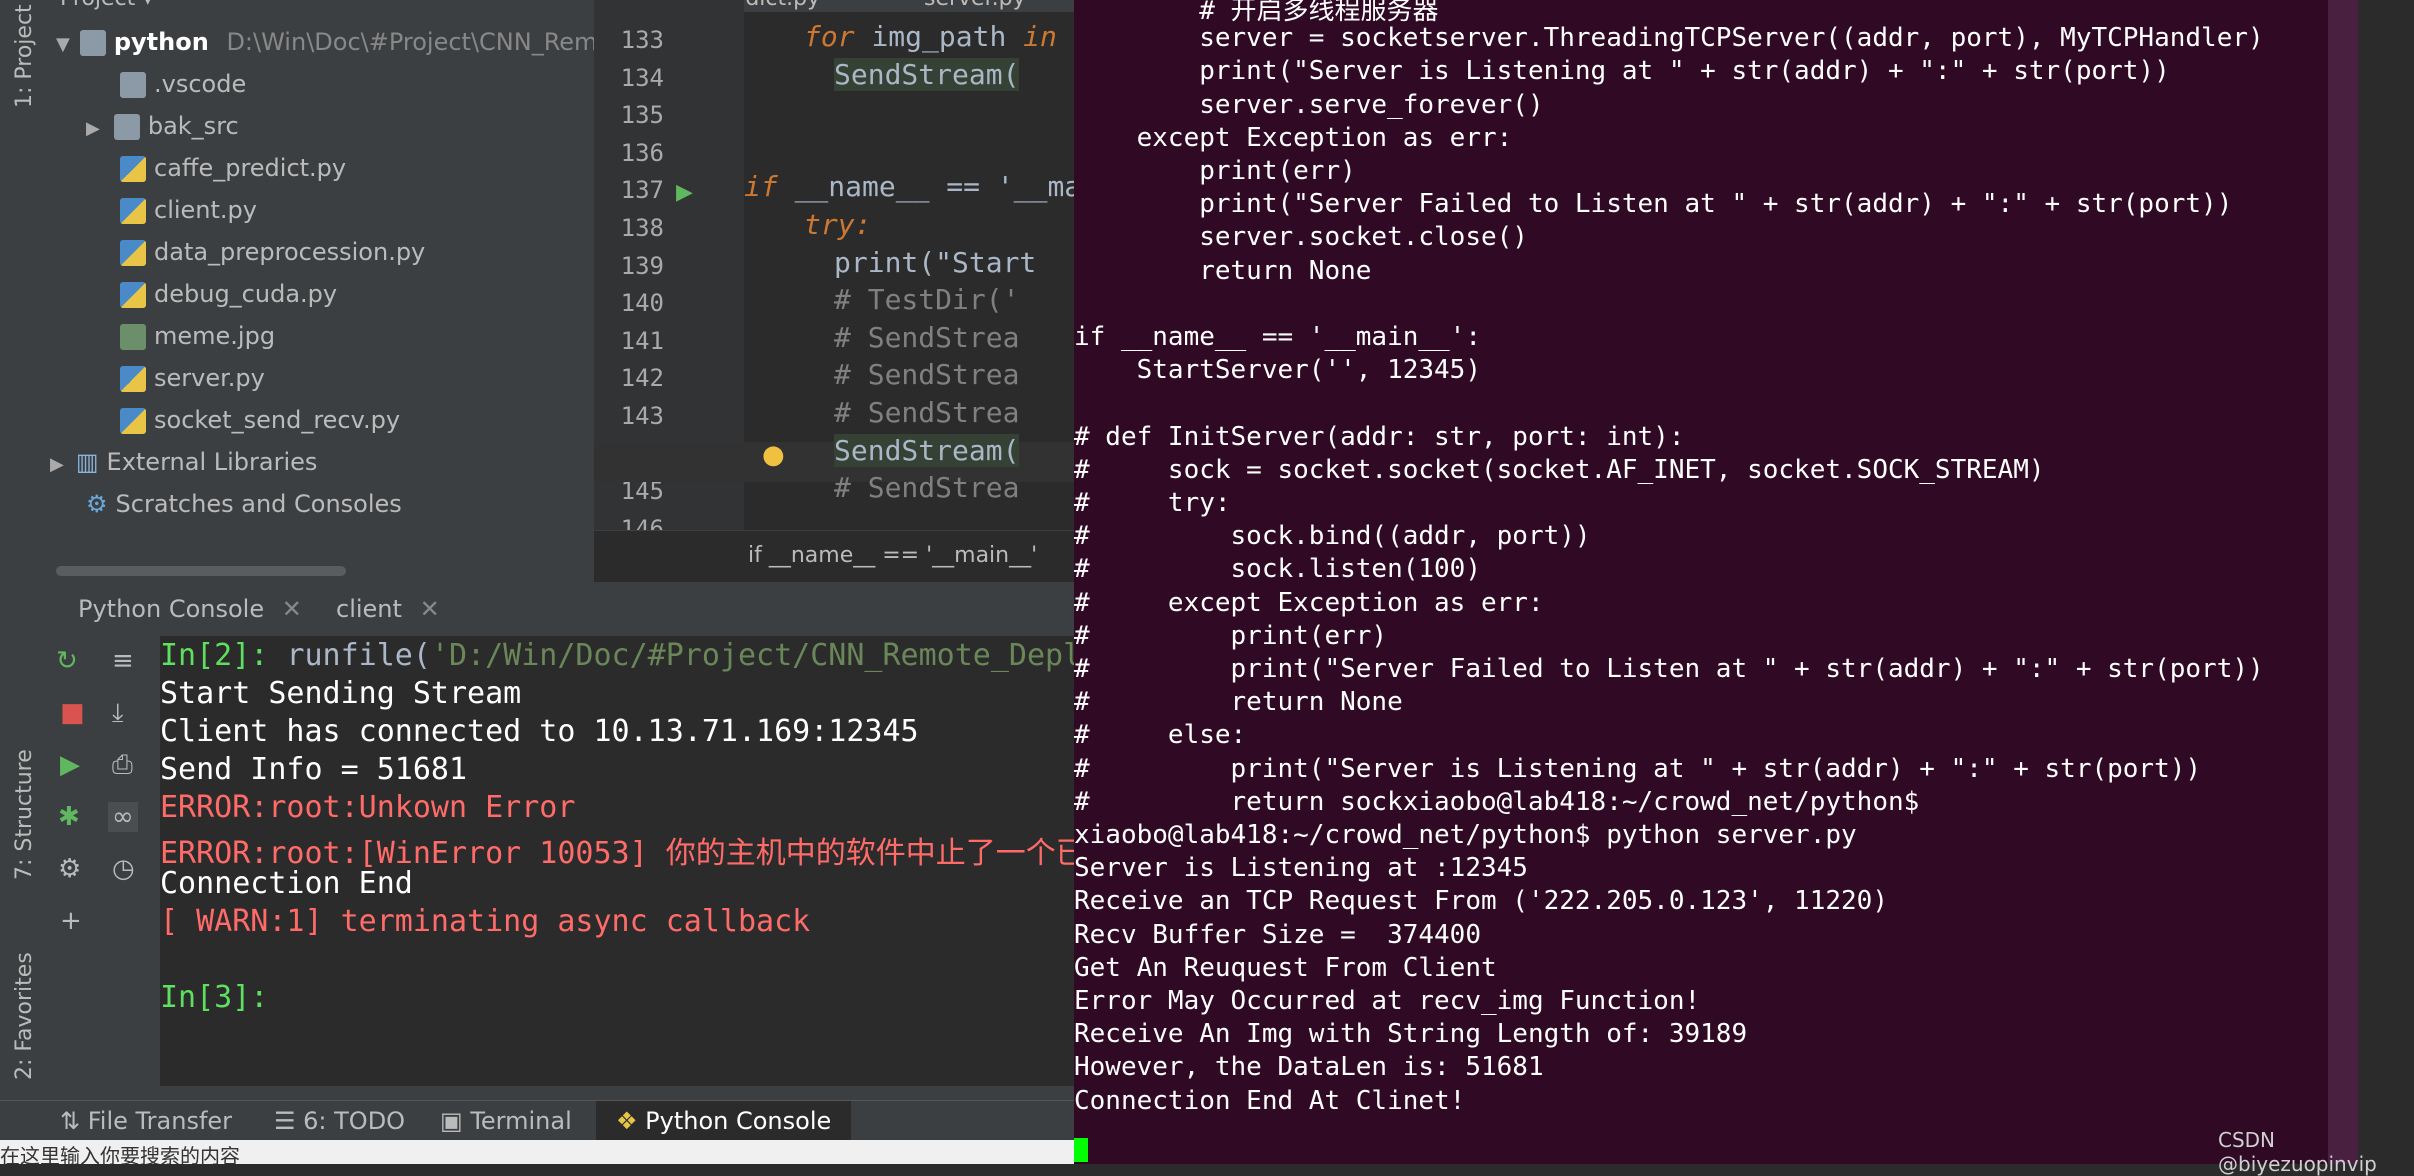  I want to click on tree-item-label: caffe_predict.py, so click(250, 168).